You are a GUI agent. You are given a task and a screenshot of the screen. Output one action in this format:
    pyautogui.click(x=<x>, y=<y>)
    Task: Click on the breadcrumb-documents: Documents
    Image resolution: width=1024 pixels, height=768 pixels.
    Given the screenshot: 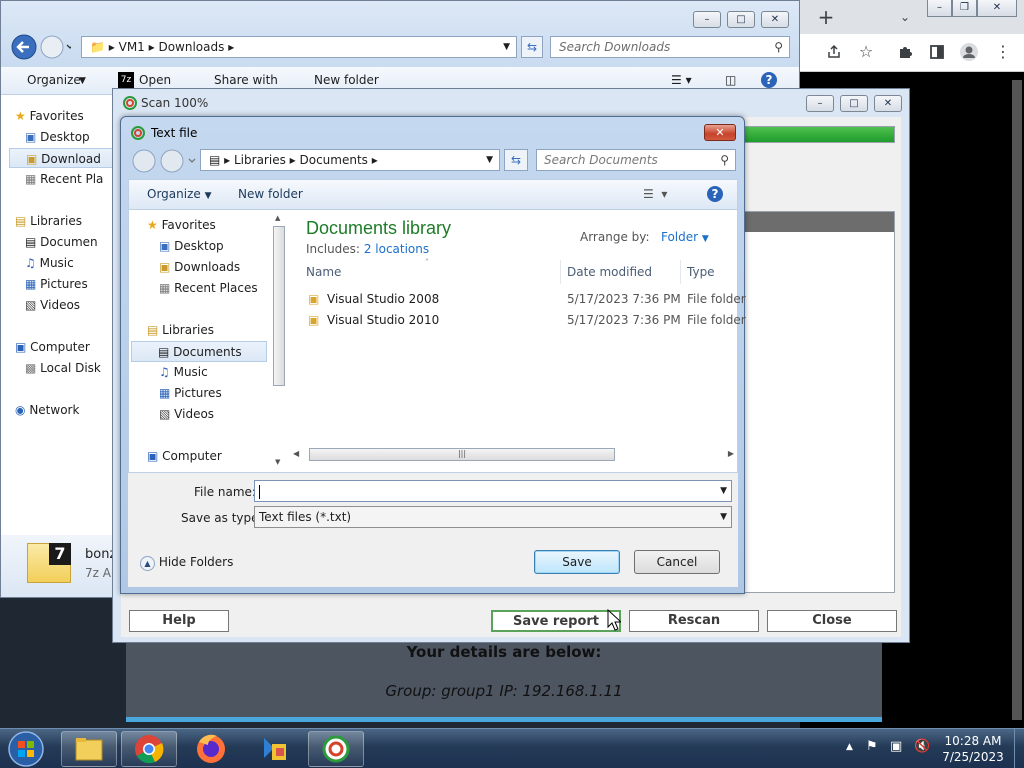 What is the action you would take?
    pyautogui.click(x=333, y=160)
    